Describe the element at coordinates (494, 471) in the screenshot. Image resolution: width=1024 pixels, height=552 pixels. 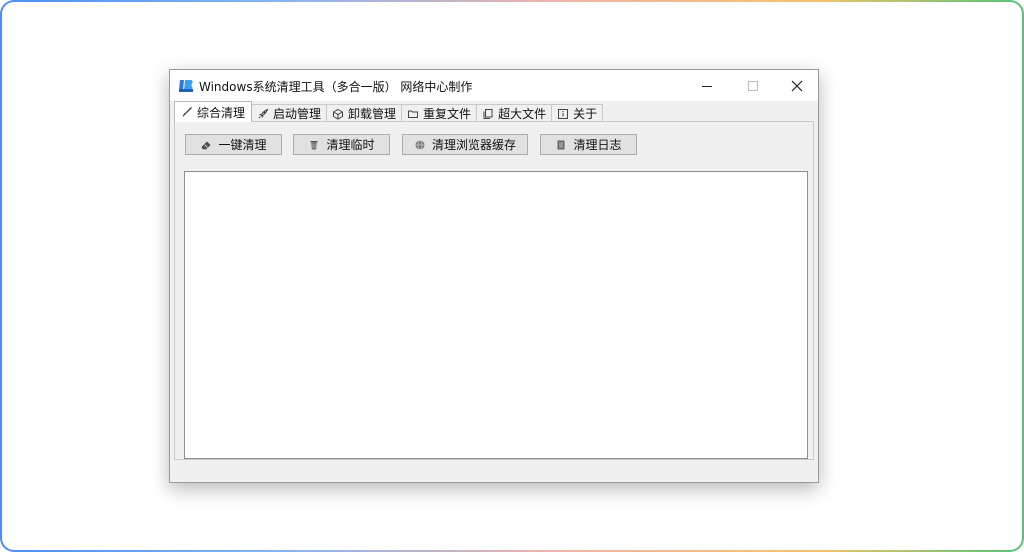
I see `status-bar` at that location.